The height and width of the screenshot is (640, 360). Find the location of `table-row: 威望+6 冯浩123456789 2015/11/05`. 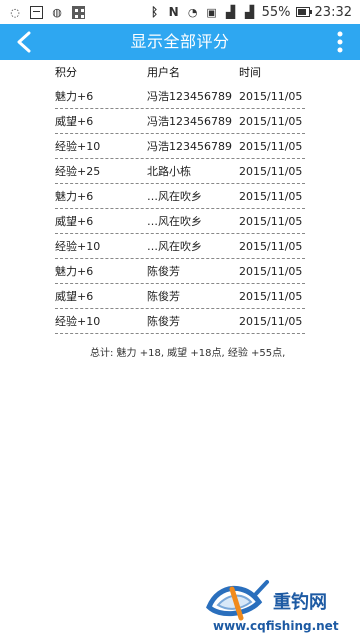

table-row: 威望+6 冯浩123456789 2015/11/05 is located at coordinates (180, 121).